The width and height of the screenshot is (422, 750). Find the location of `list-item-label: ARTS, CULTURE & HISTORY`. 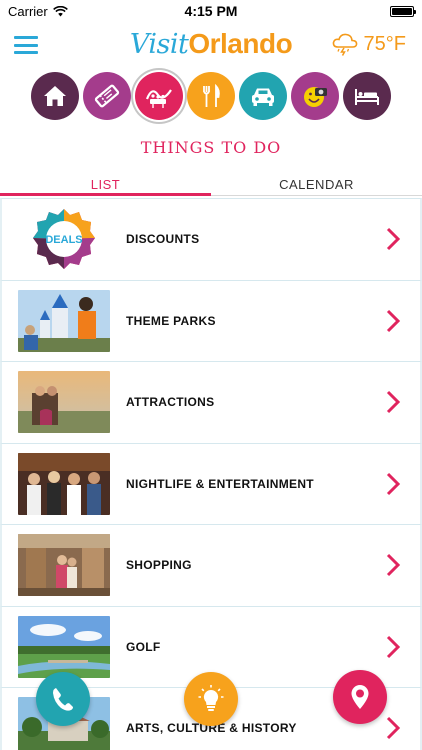

list-item-label: ARTS, CULTURE & HISTORY is located at coordinates (211, 728).